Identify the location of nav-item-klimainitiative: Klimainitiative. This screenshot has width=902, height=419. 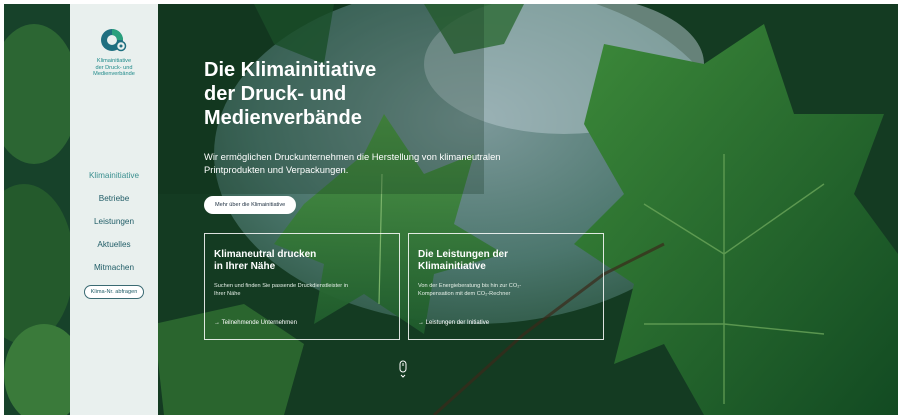
(114, 175).